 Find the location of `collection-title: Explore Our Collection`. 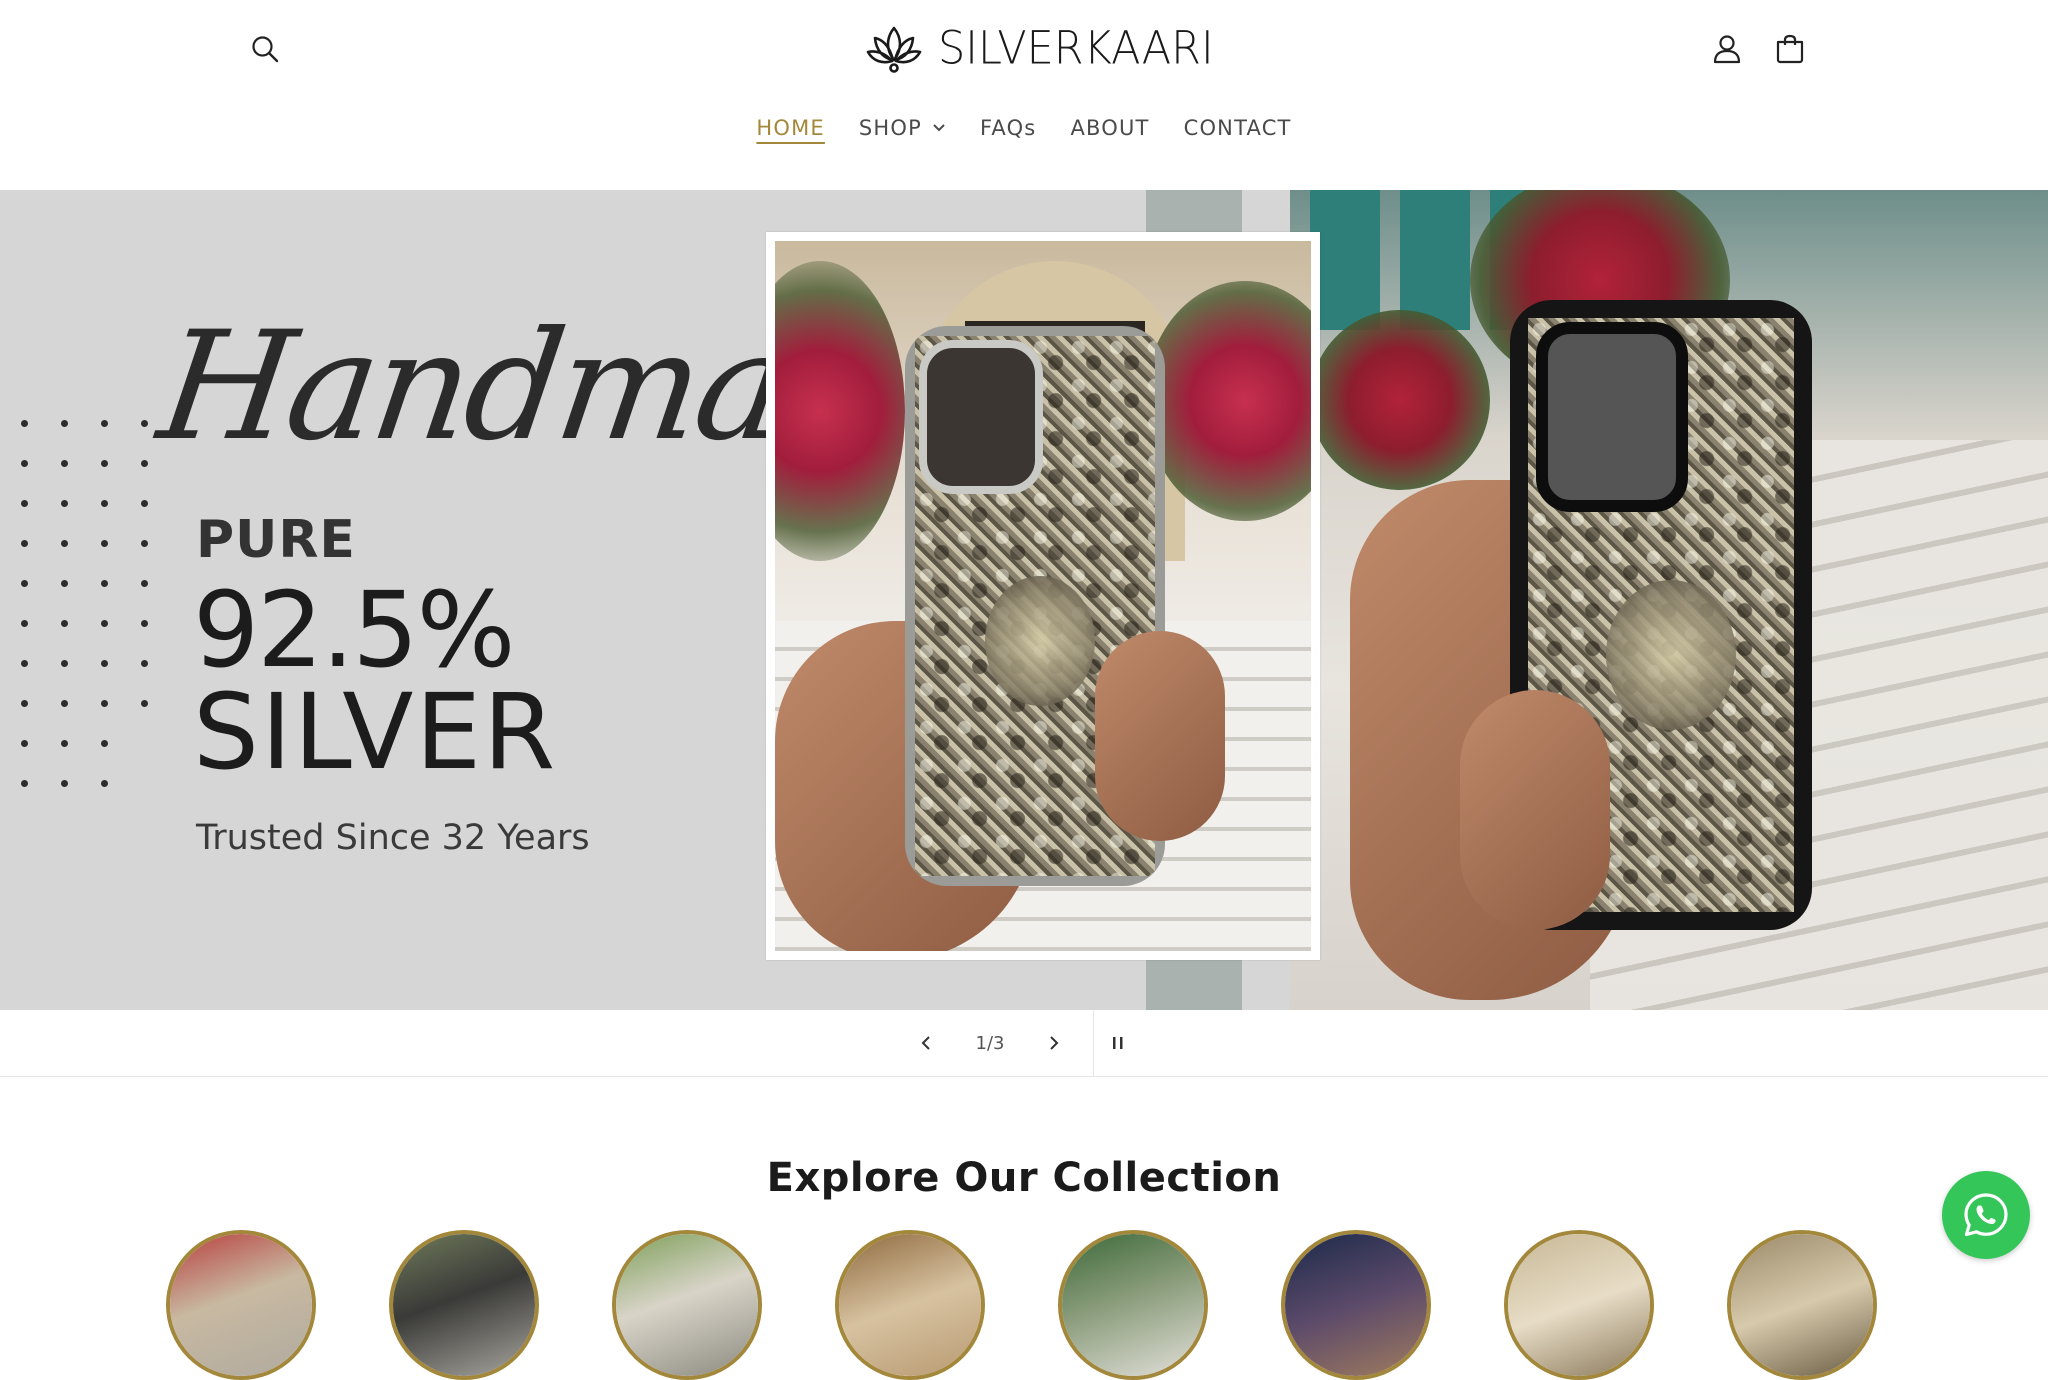

collection-title: Explore Our Collection is located at coordinates (1024, 1178).